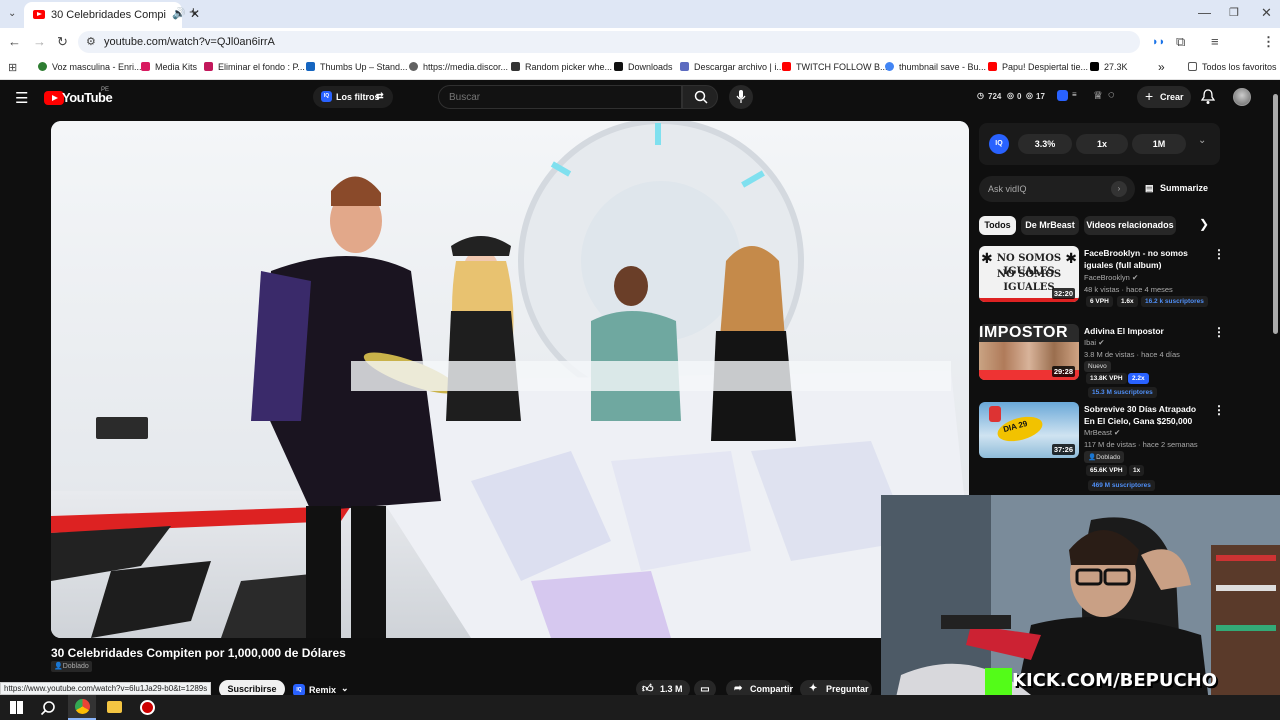 The width and height of the screenshot is (1280, 720). I want to click on bookmarks-overflow-icon: », so click(1161, 67).